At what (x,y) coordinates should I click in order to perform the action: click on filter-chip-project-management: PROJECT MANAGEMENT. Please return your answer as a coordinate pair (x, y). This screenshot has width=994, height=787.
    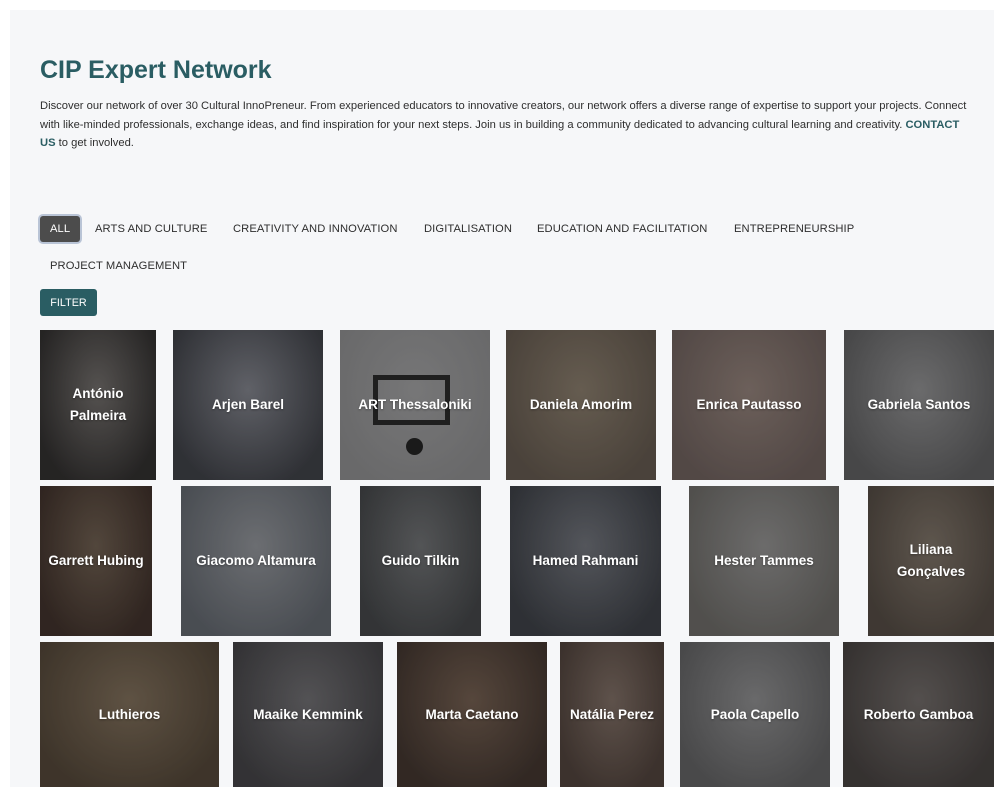
    Looking at the image, I should click on (118, 266).